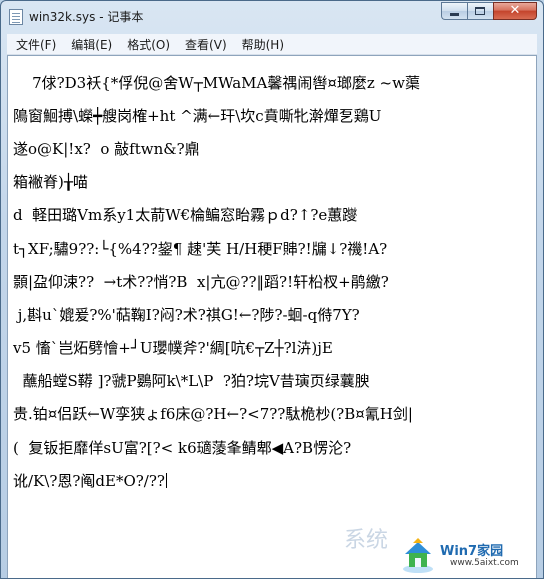  Describe the element at coordinates (366, 540) in the screenshot. I see `watermark-faint-text: 系统` at that location.